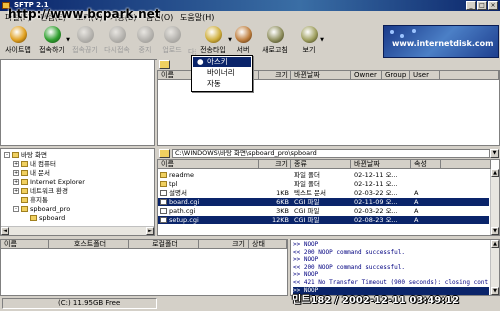 This screenshot has height=311, width=500. I want to click on menu-help: 도움말(H), so click(197, 17).